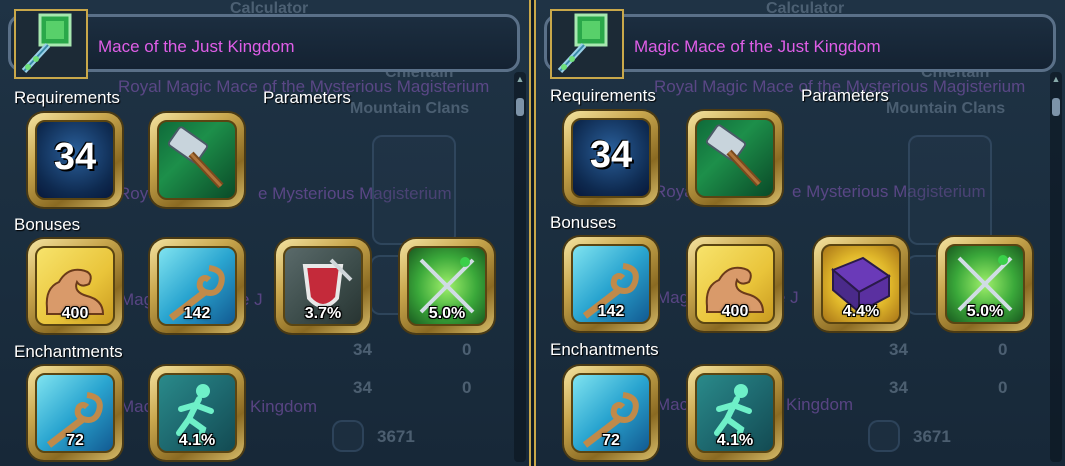  What do you see at coordinates (757, 46) in the screenshot?
I see `item-title: Magic Mace of the Just Kingdom` at bounding box center [757, 46].